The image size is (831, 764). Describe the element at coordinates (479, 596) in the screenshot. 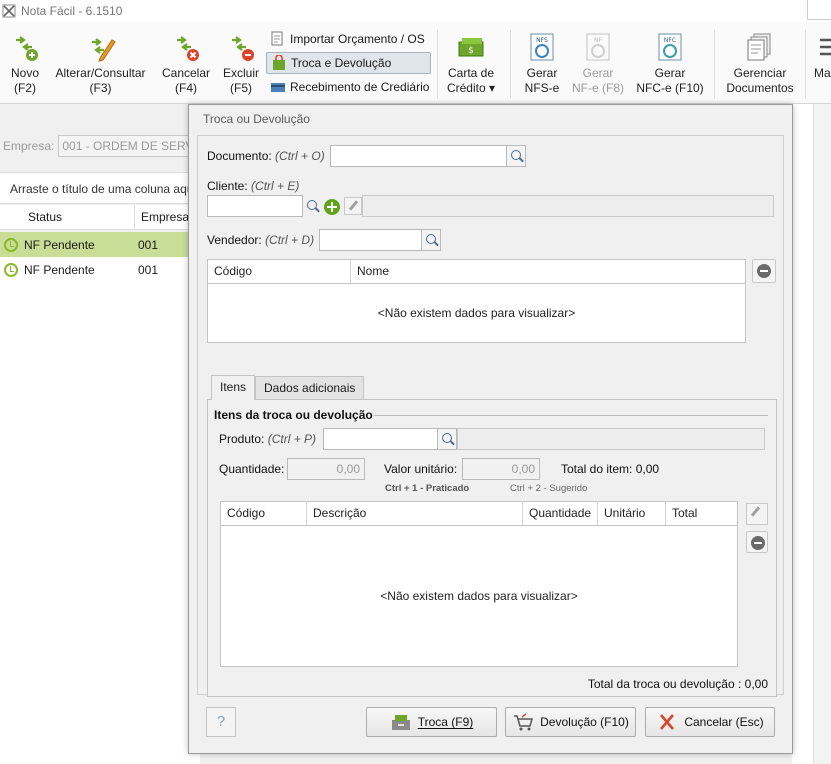

I see `itens-empty-text: <Não existem dados para visualizar>` at that location.